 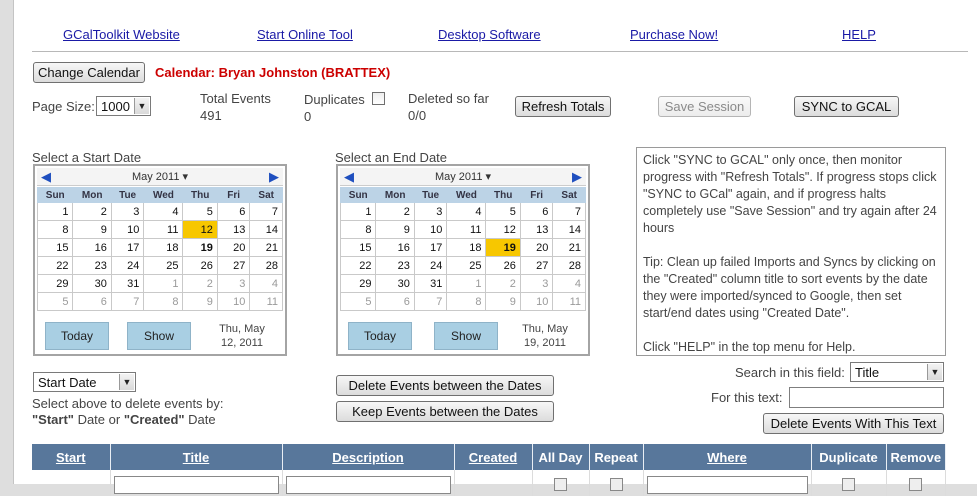 I want to click on title-input, so click(x=196, y=485).